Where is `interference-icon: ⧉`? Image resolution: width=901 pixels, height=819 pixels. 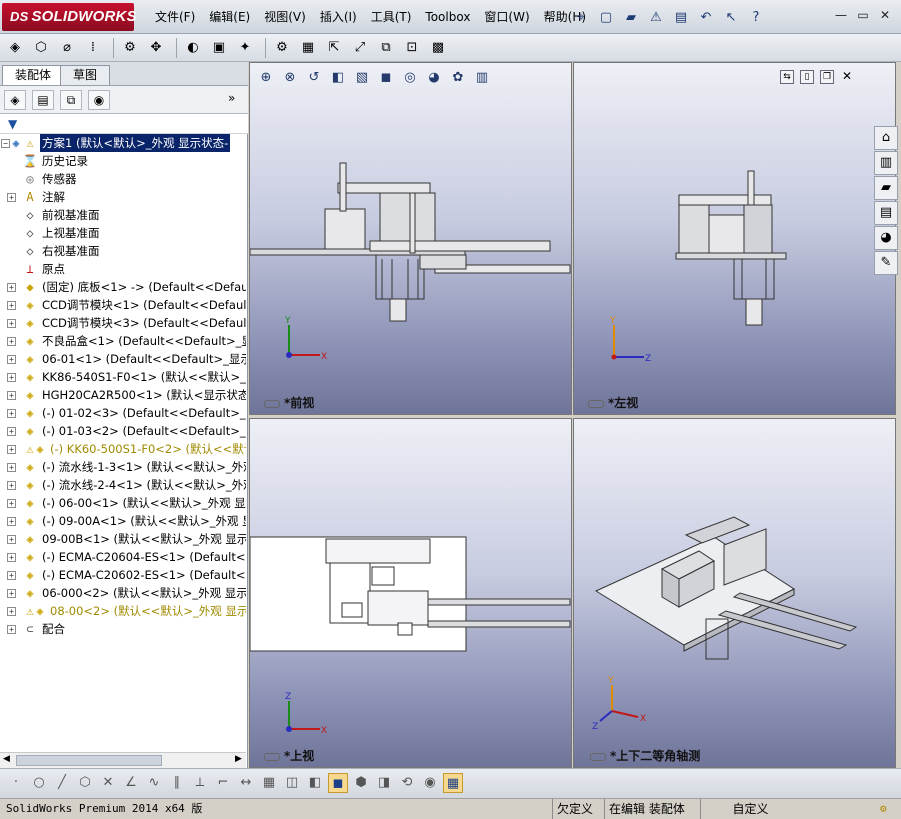 interference-icon: ⧉ is located at coordinates (386, 48).